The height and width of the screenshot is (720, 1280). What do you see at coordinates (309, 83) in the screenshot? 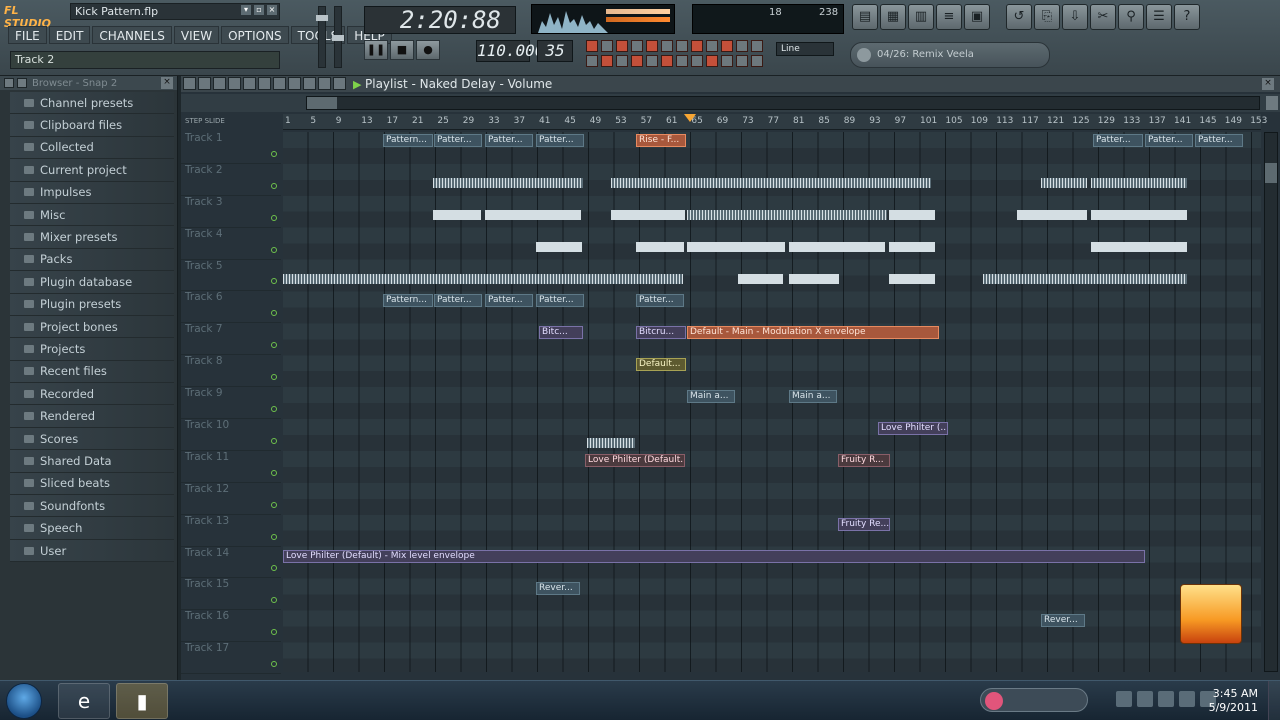
I see `snap-tool-icon` at bounding box center [309, 83].